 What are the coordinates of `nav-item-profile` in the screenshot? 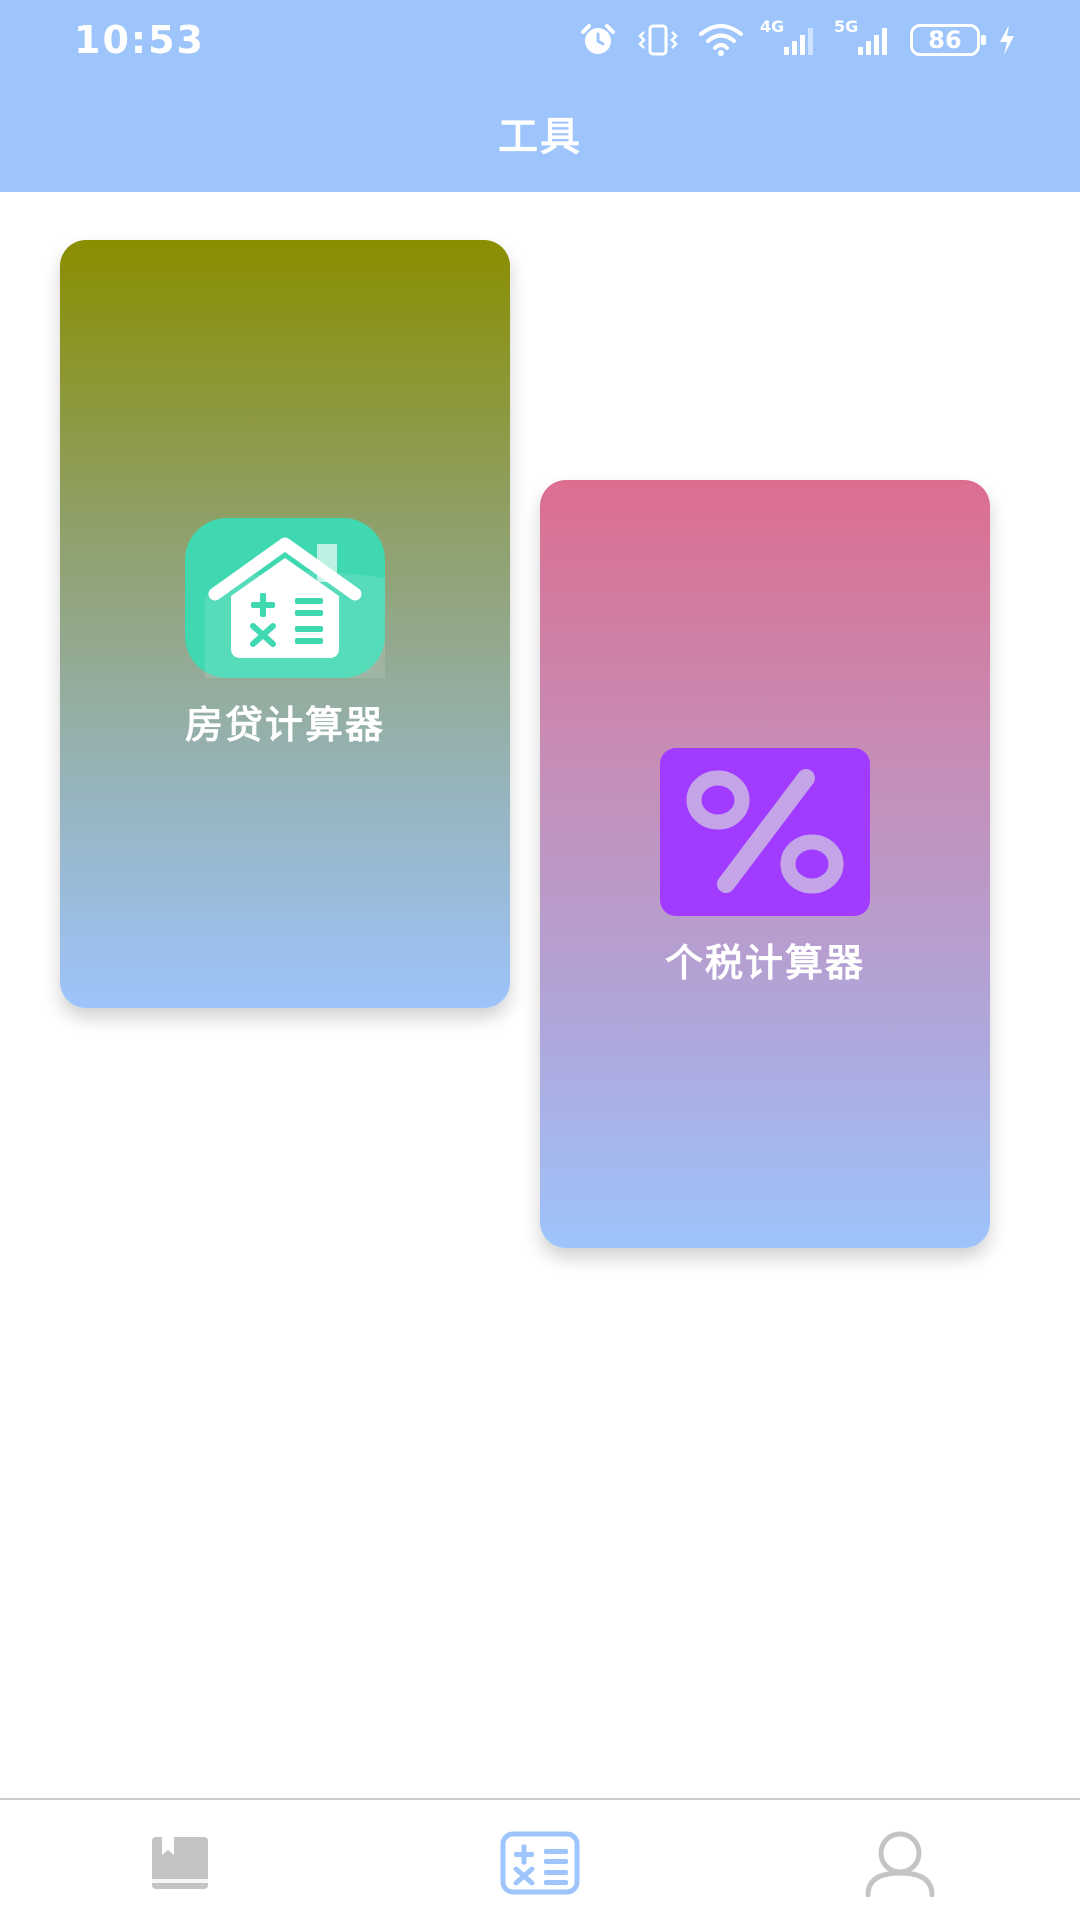 It's located at (900, 1865).